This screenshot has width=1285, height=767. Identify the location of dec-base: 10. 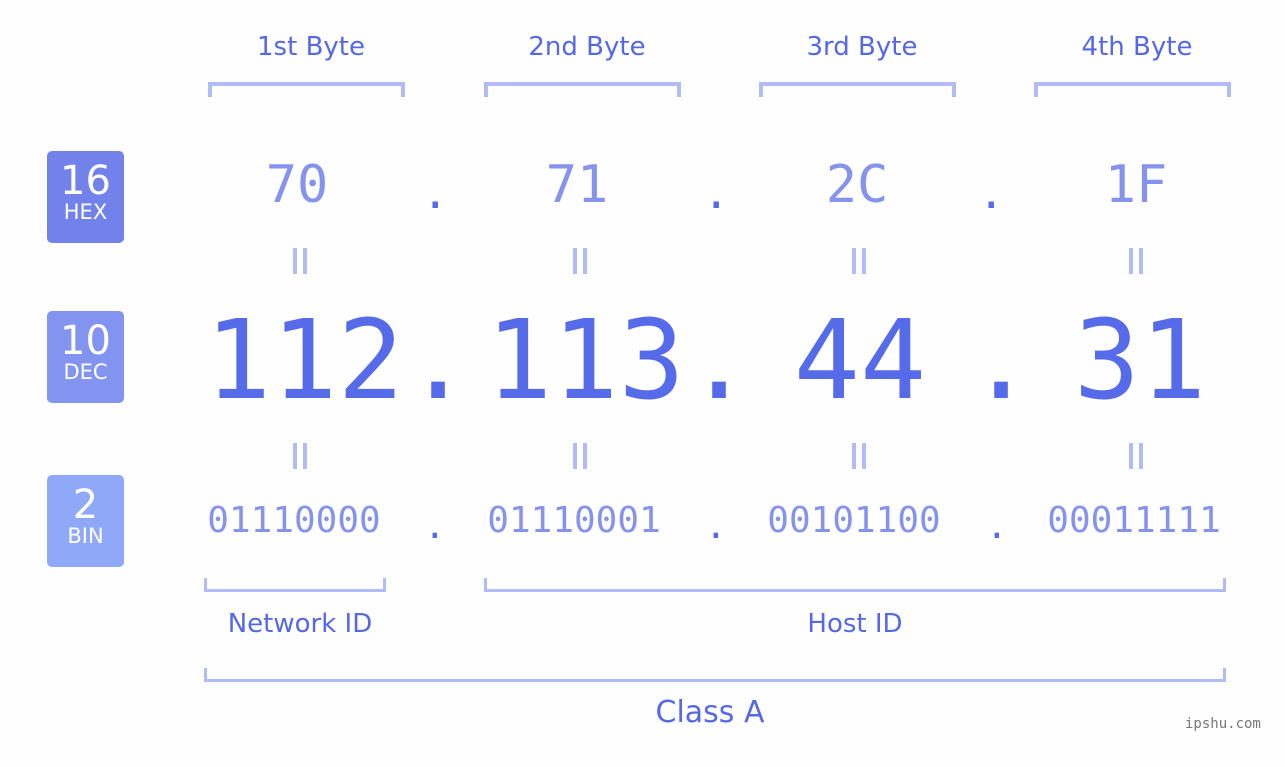
(85, 341).